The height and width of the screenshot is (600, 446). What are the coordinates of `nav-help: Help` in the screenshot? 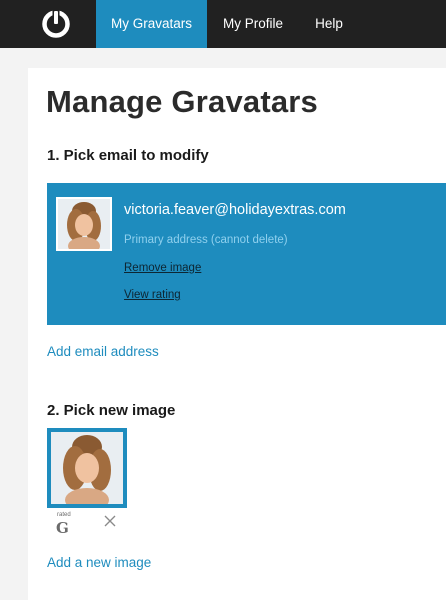 It's located at (329, 24).